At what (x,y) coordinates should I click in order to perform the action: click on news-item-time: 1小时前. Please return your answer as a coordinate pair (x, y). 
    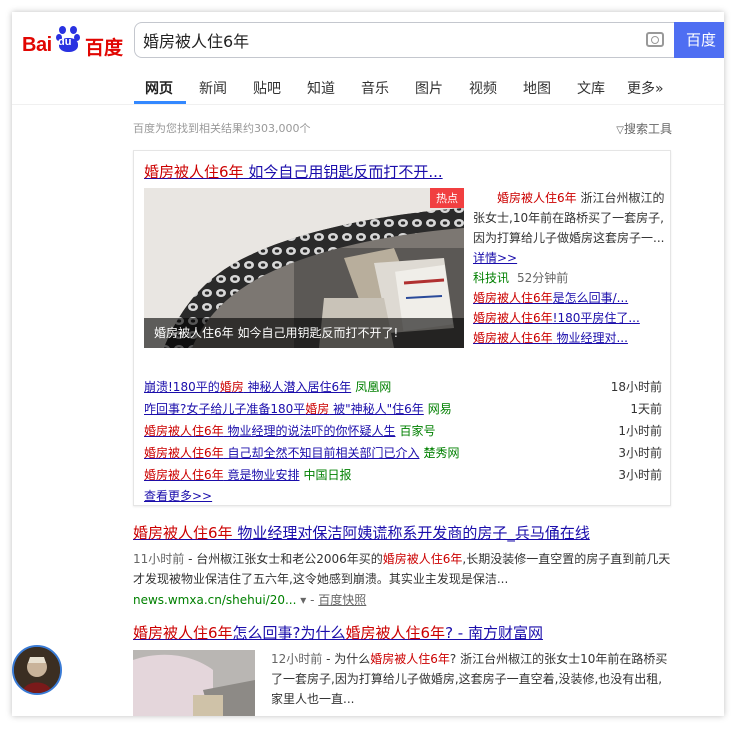
    Looking at the image, I should click on (640, 431).